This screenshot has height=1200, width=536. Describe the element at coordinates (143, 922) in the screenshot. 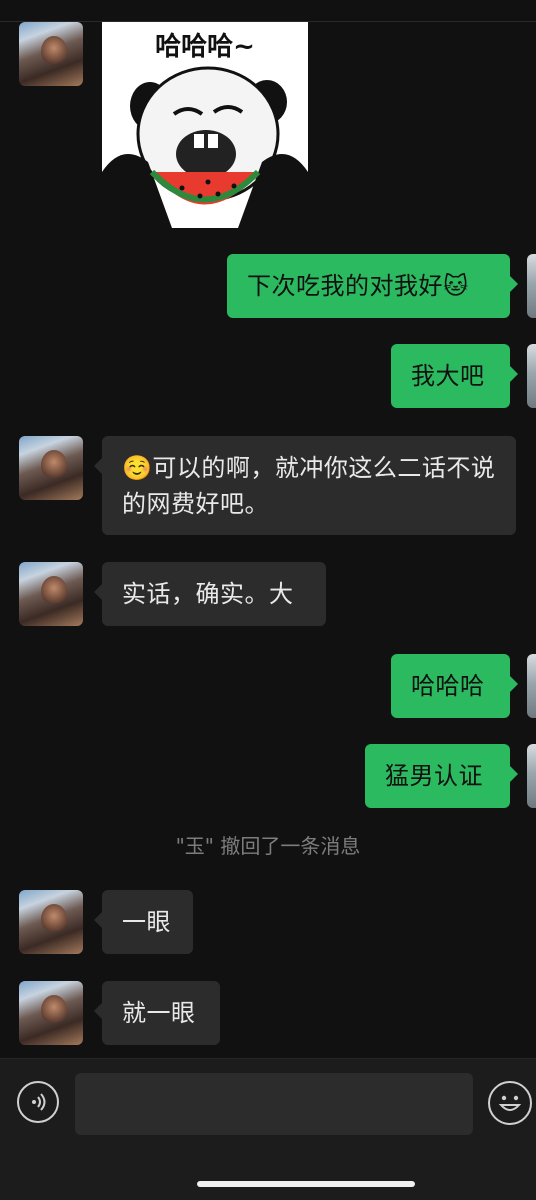

I see `incoming-message-bubble: 一眼` at that location.